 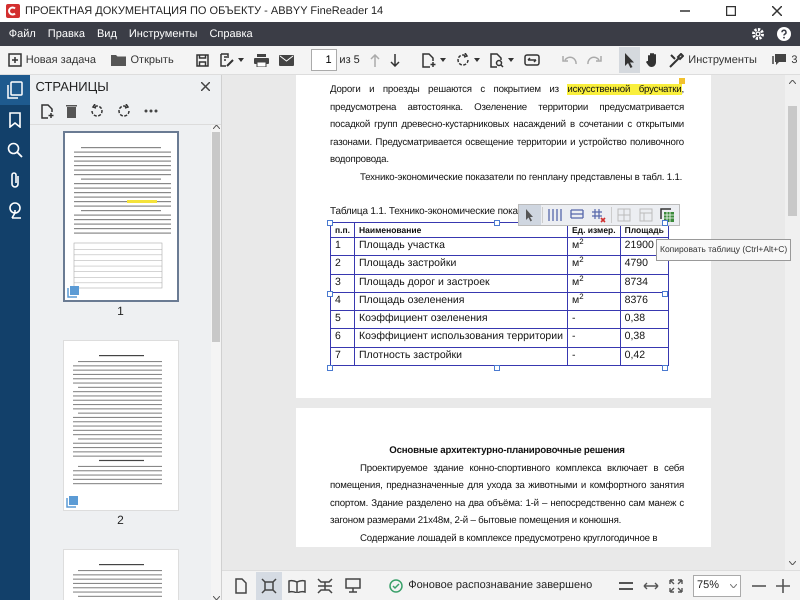 I want to click on paragraph: Содержание лошадей в комплексе предусмотрено круглогодичное в, so click(x=508, y=539).